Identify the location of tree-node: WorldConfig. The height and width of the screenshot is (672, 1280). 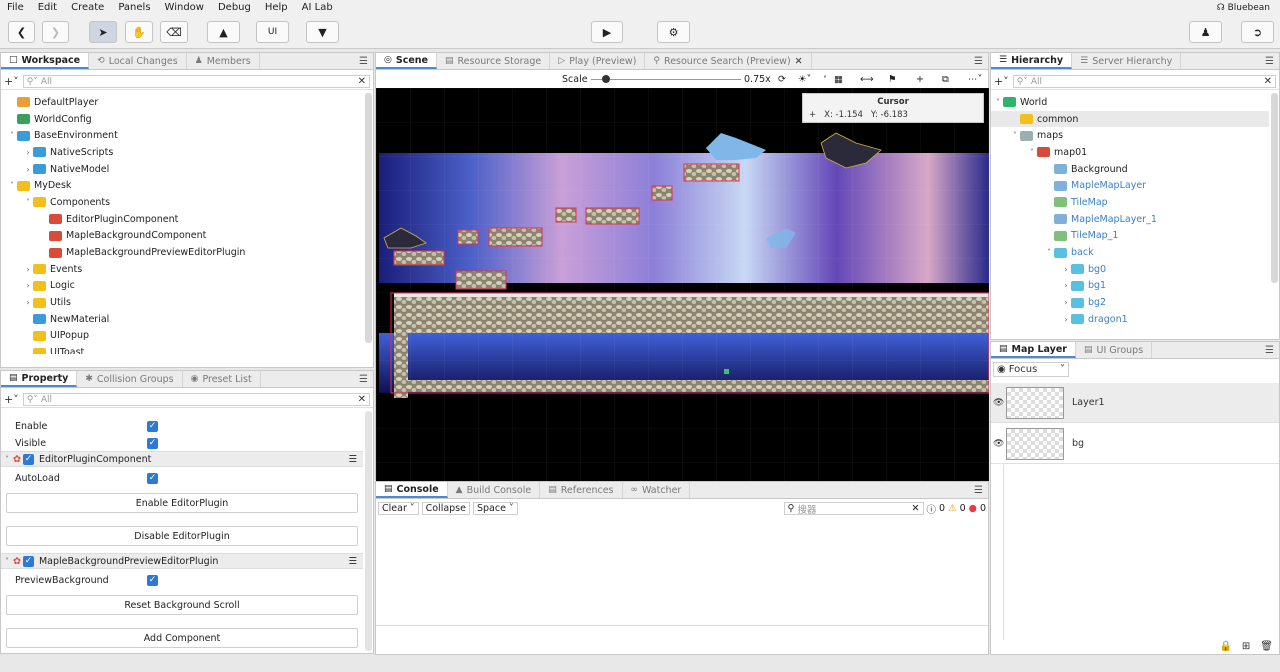
(182, 119).